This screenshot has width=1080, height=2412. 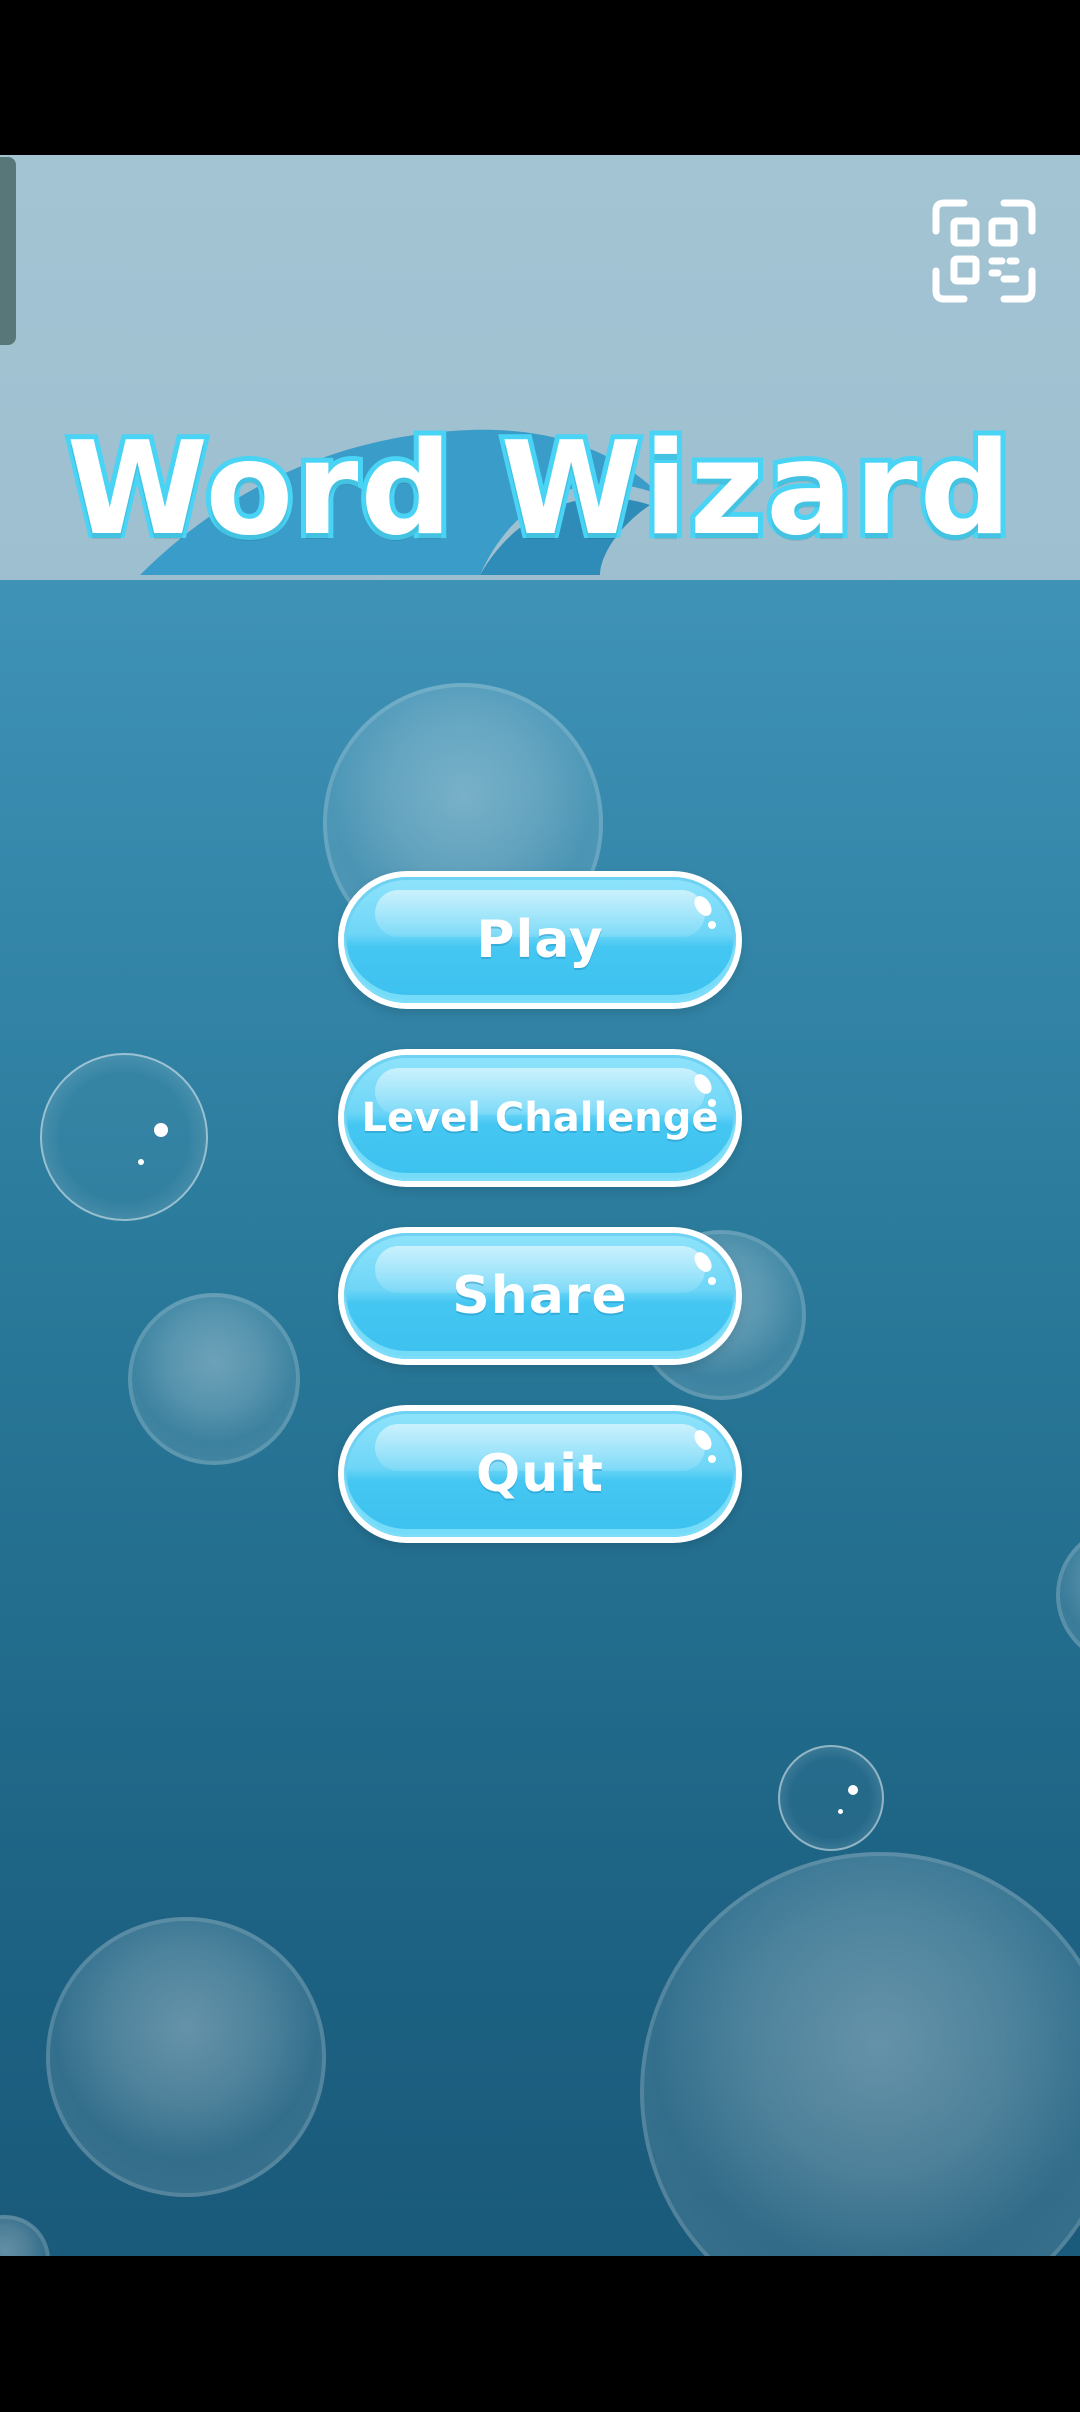 I want to click on game-title: Word Wizard, so click(x=539, y=489).